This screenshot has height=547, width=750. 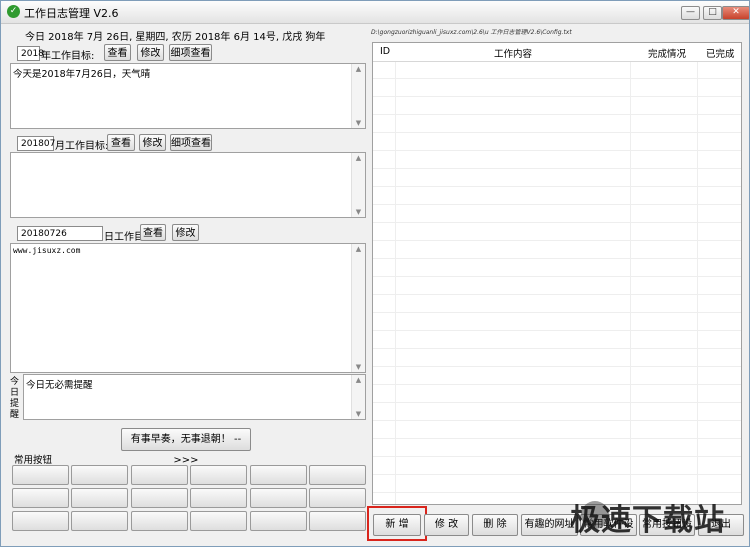 I want to click on day-goal-textarea: www.jisuxz.com ▲ ▼, so click(x=188, y=308).